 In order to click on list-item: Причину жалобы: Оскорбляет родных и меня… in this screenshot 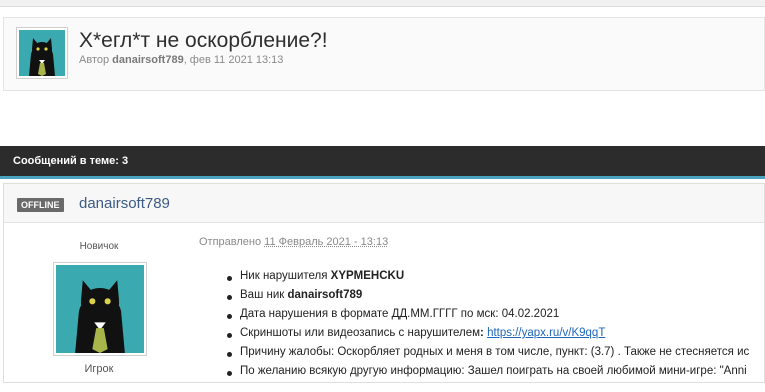, I will do `click(490, 355)`.